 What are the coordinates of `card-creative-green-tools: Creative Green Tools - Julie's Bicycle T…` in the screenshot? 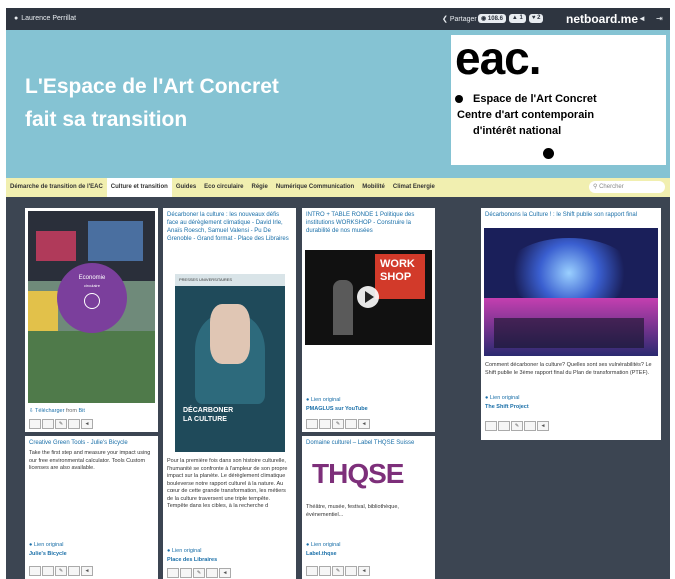 It's located at (91, 507).